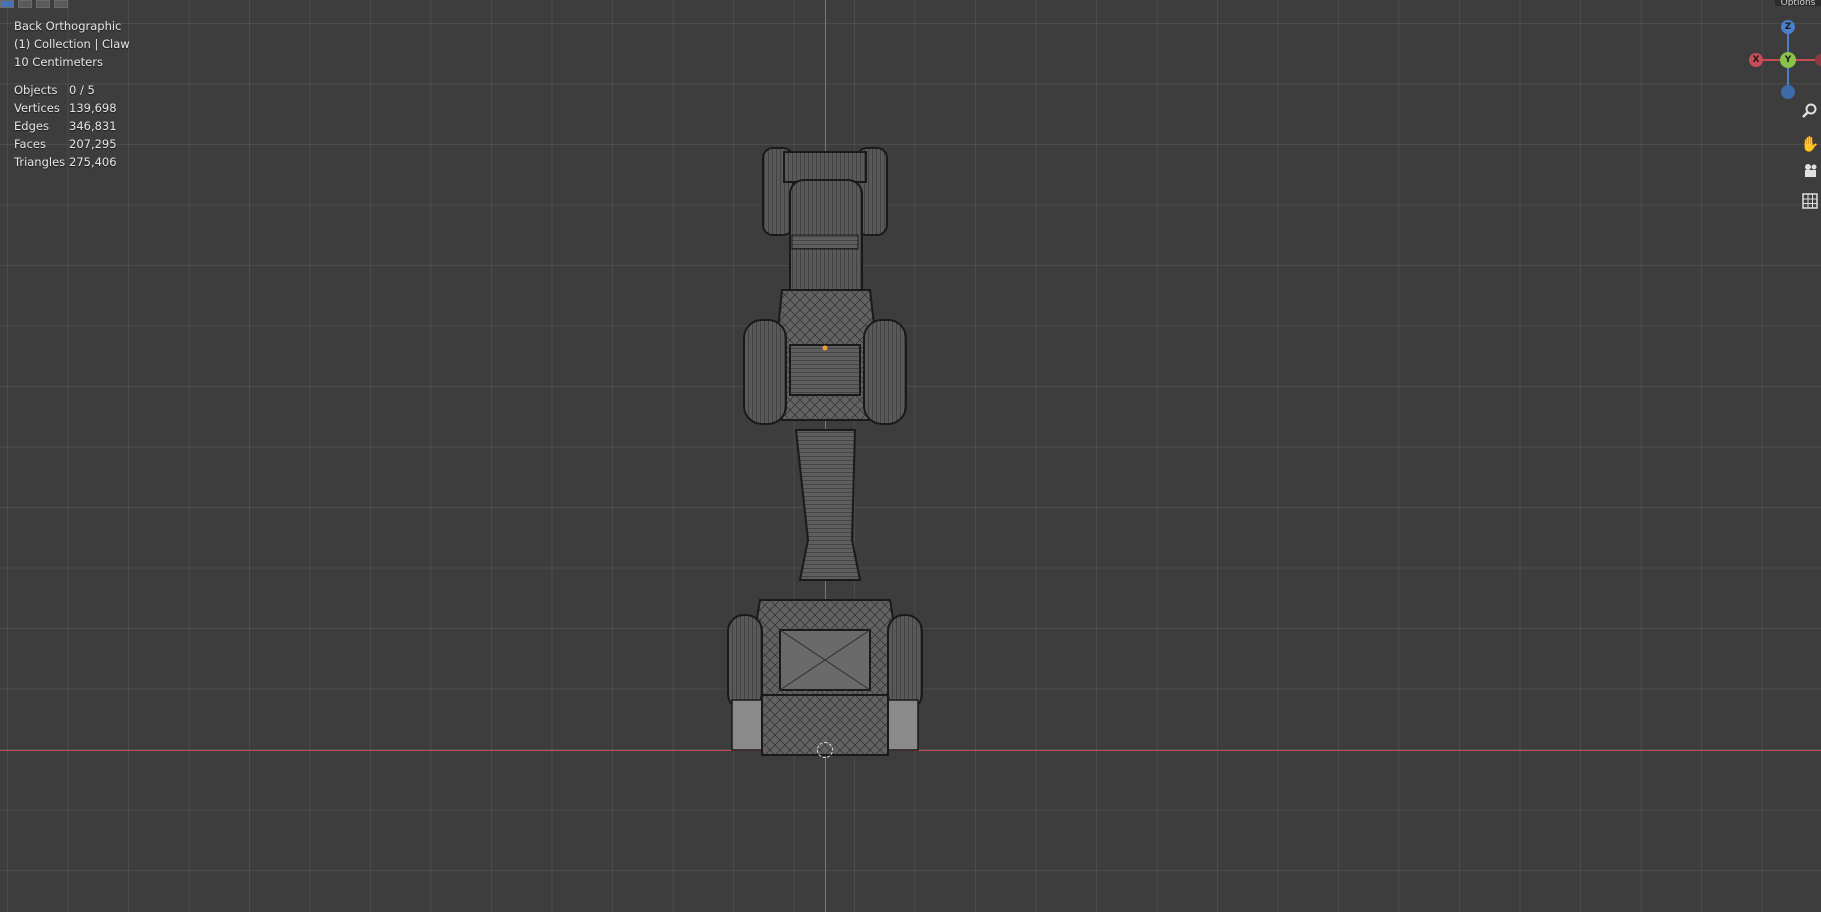 This screenshot has height=912, width=1821. What do you see at coordinates (34, 4) in the screenshot?
I see `selection-mode-toolbar` at bounding box center [34, 4].